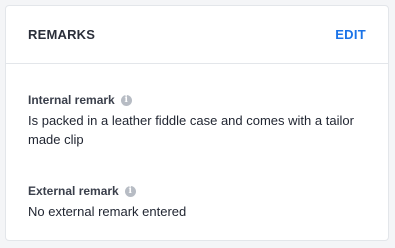 This screenshot has width=395, height=248. I want to click on external-remark-label-row: External remark i, so click(197, 191).